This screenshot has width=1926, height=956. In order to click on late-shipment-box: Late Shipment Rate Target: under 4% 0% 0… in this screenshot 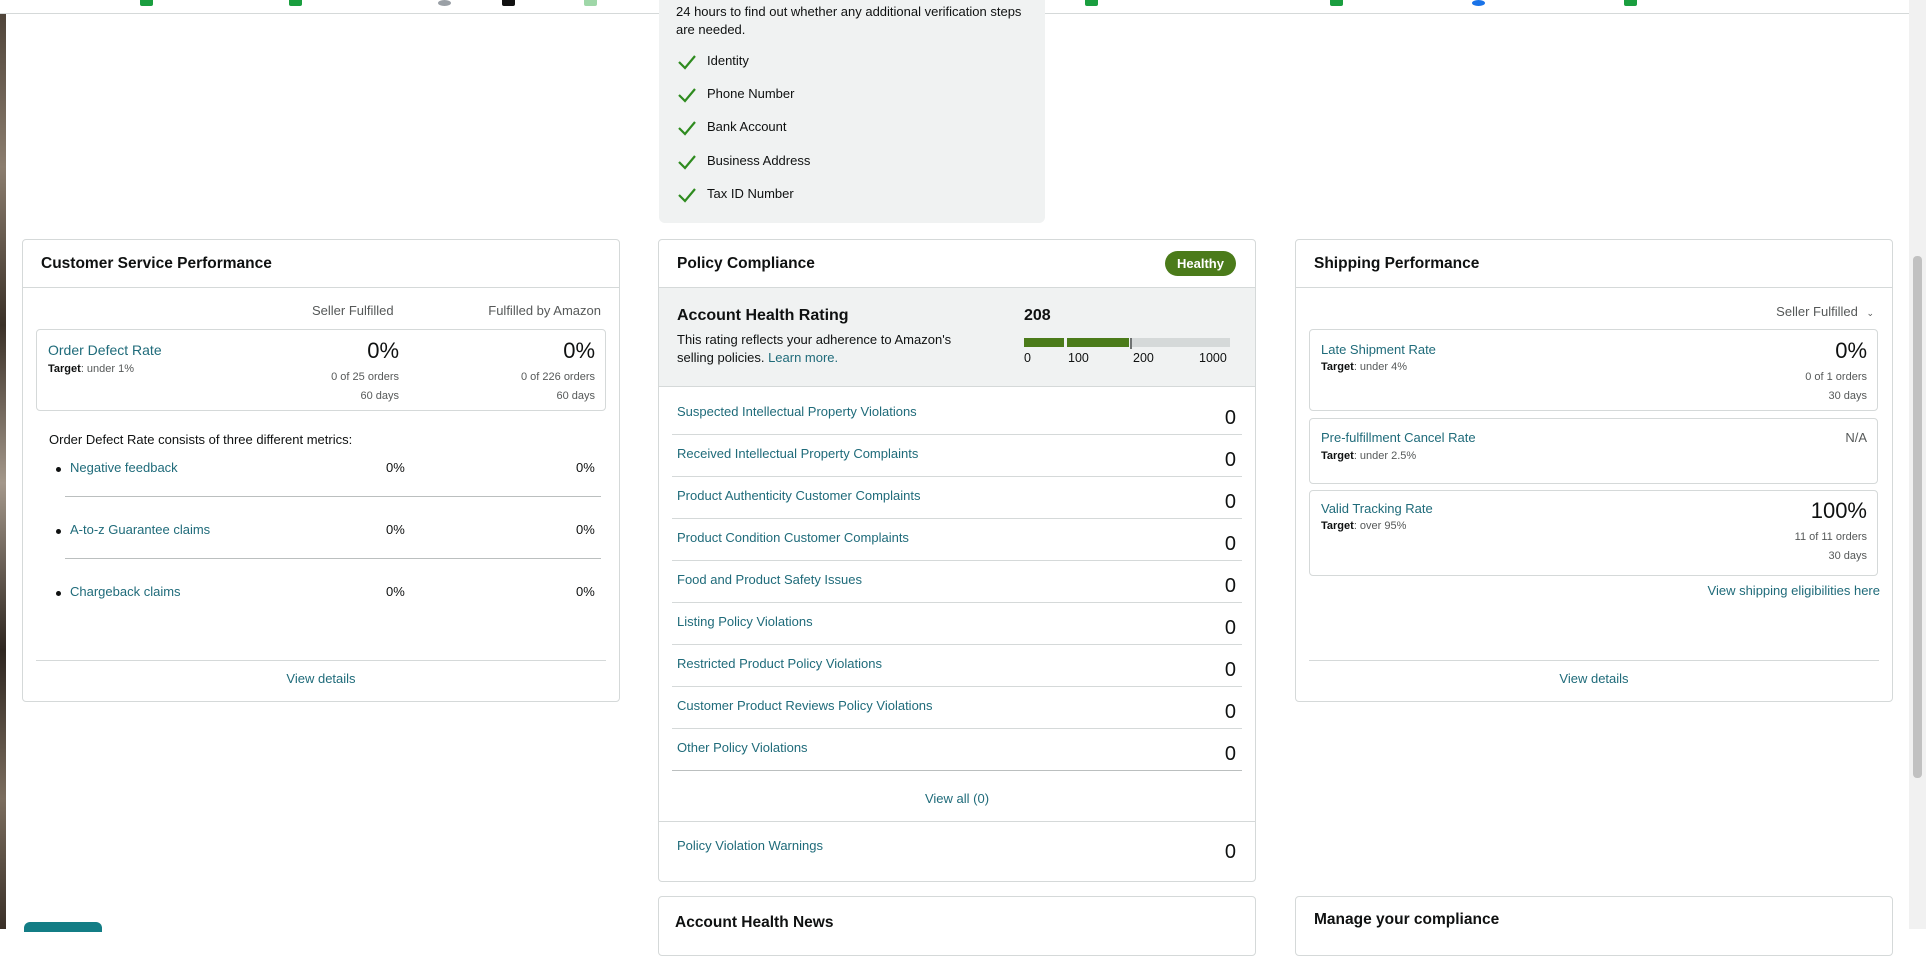, I will do `click(1593, 370)`.